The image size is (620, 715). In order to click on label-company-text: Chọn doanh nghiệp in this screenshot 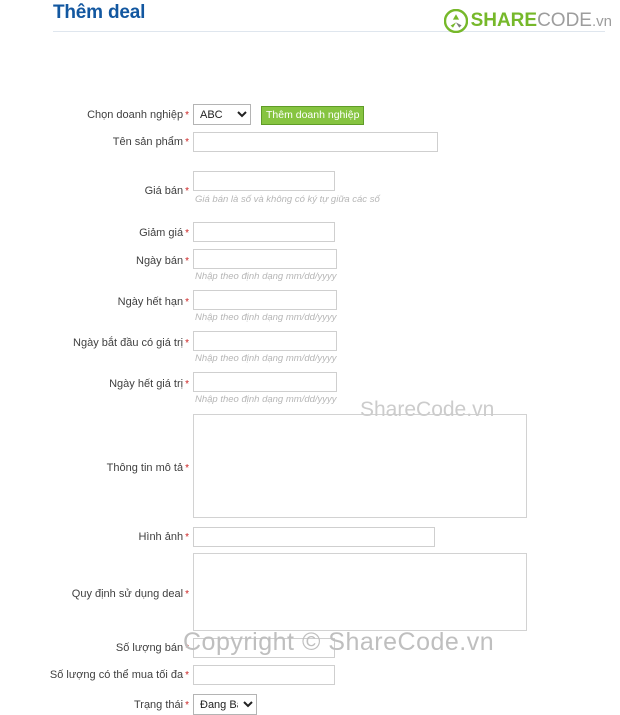, I will do `click(135, 115)`.